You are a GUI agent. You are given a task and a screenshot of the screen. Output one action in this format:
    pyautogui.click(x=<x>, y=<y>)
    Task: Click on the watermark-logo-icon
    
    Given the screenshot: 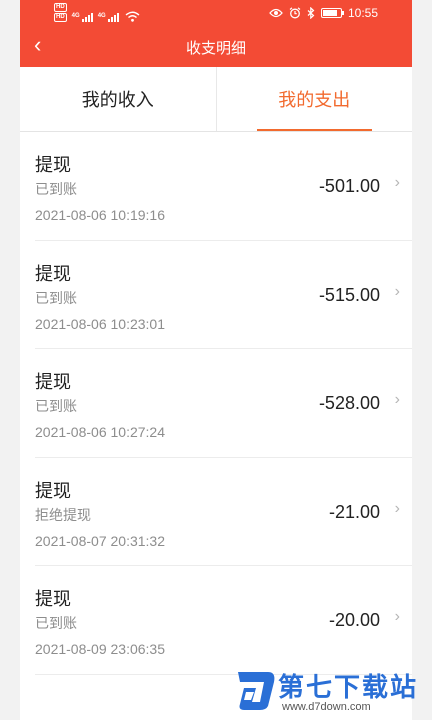 What is the action you would take?
    pyautogui.click(x=256, y=691)
    